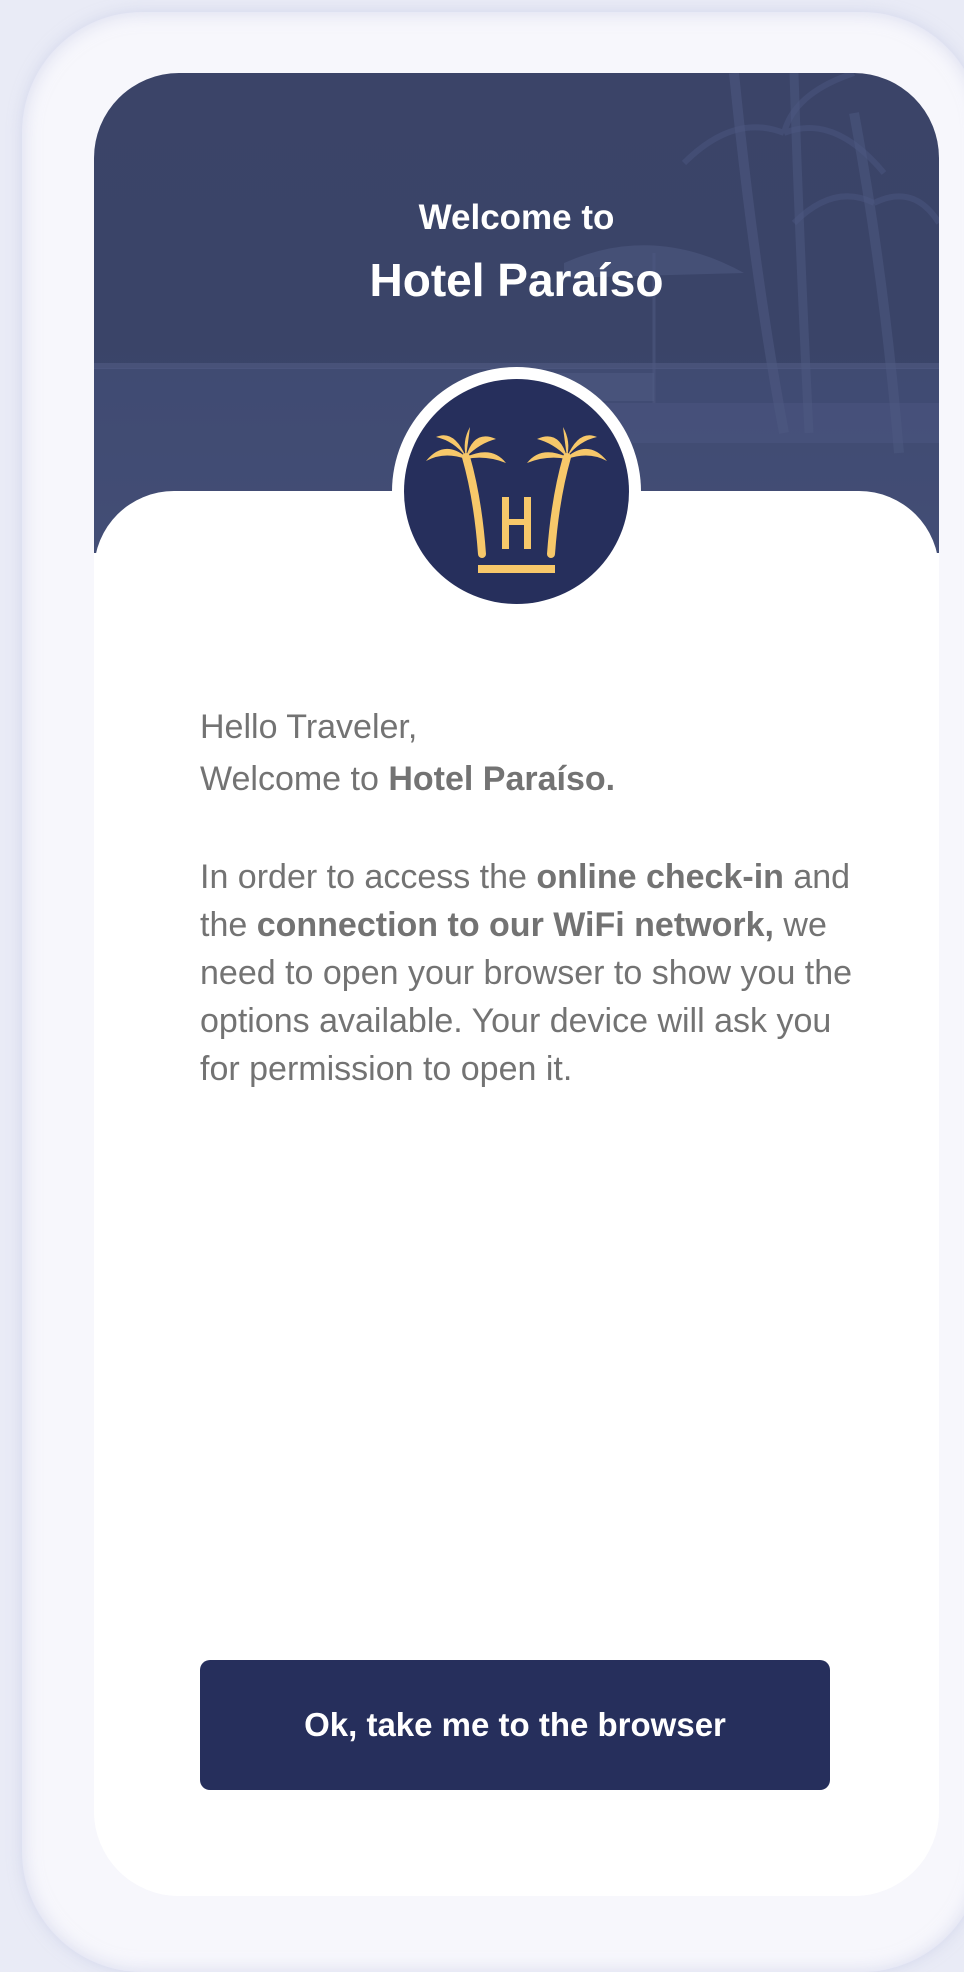 The height and width of the screenshot is (1972, 964). What do you see at coordinates (502, 779) in the screenshot?
I see `greeting-hotel-name: Hotel Paraíso.` at bounding box center [502, 779].